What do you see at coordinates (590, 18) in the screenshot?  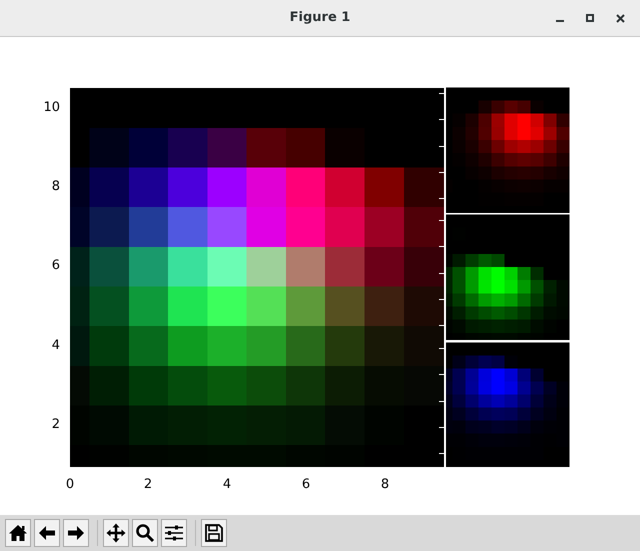 I see `maximize-icon` at bounding box center [590, 18].